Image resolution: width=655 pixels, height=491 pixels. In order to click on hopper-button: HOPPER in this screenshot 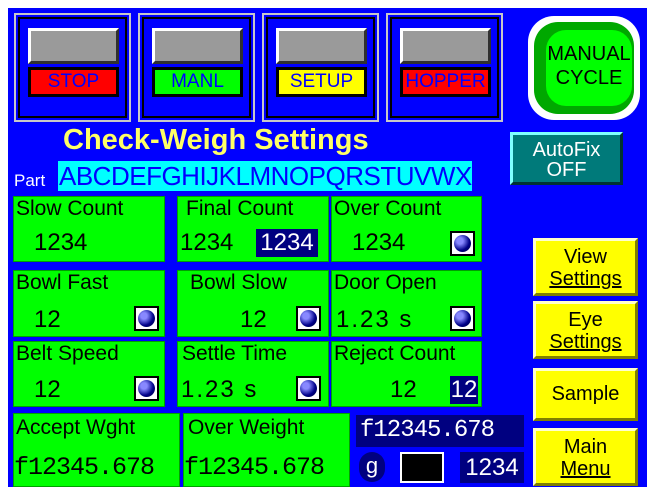, I will do `click(444, 67)`.